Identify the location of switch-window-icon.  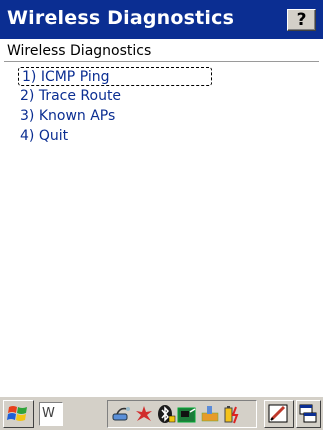
(308, 413).